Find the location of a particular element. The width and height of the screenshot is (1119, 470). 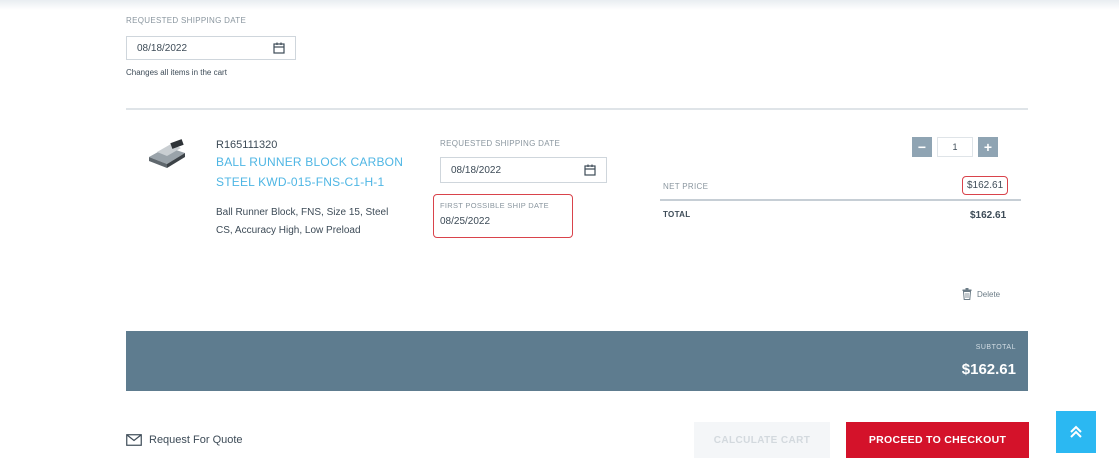

description-line1: Ball Runner Block, FNS, Size 15, Steel is located at coordinates (302, 212).